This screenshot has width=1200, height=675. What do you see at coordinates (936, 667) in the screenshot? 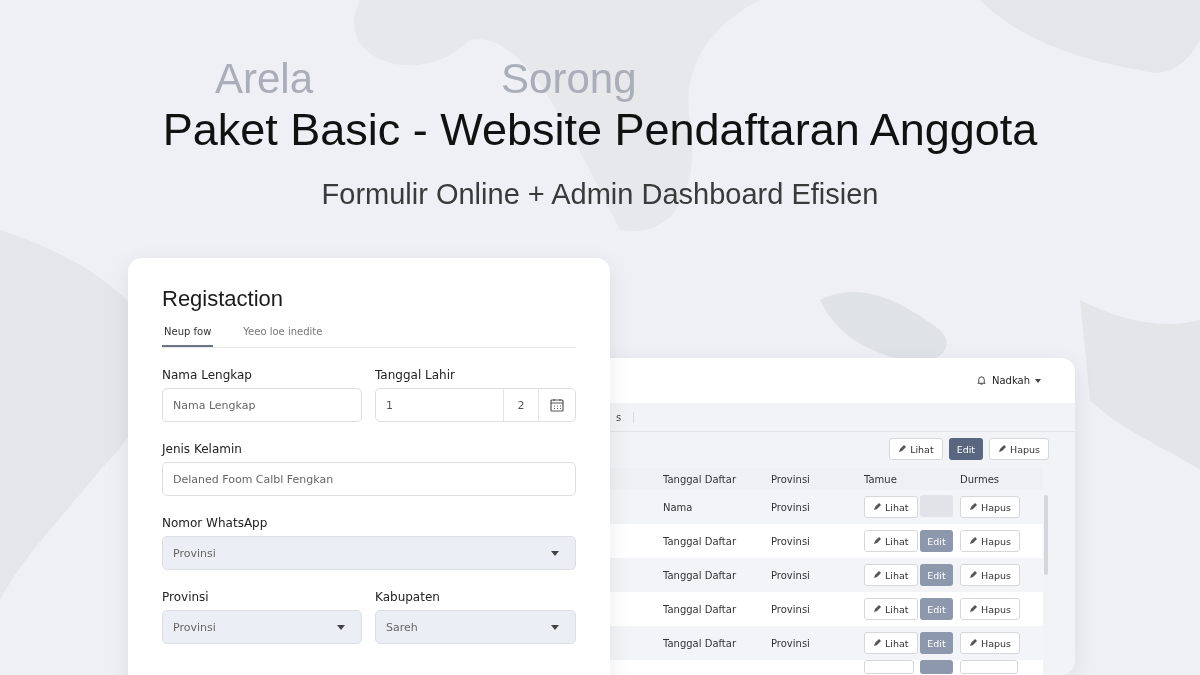
I see `edit-button` at bounding box center [936, 667].